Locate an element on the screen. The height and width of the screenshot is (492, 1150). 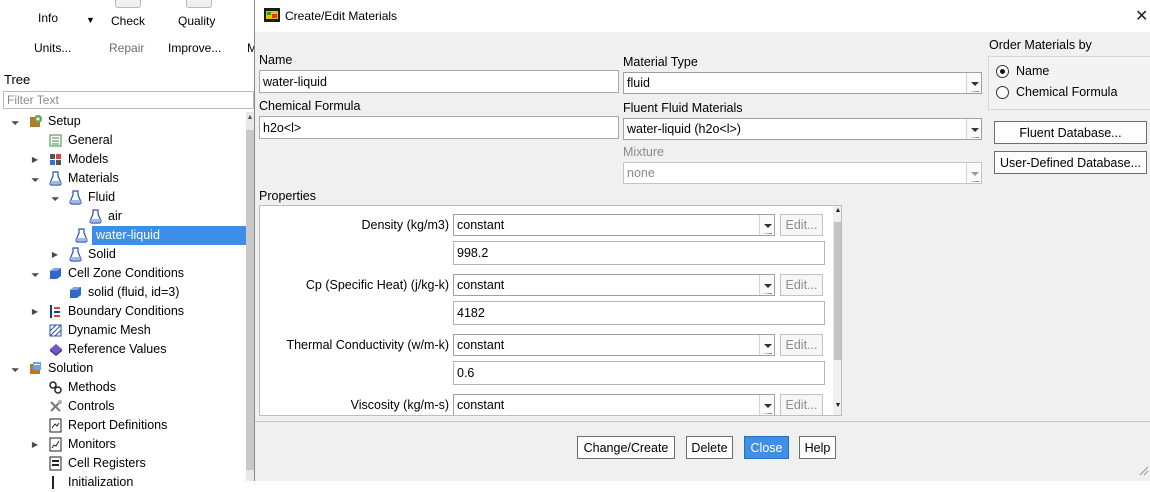
toolbar-check-button: Check is located at coordinates (128, 21).